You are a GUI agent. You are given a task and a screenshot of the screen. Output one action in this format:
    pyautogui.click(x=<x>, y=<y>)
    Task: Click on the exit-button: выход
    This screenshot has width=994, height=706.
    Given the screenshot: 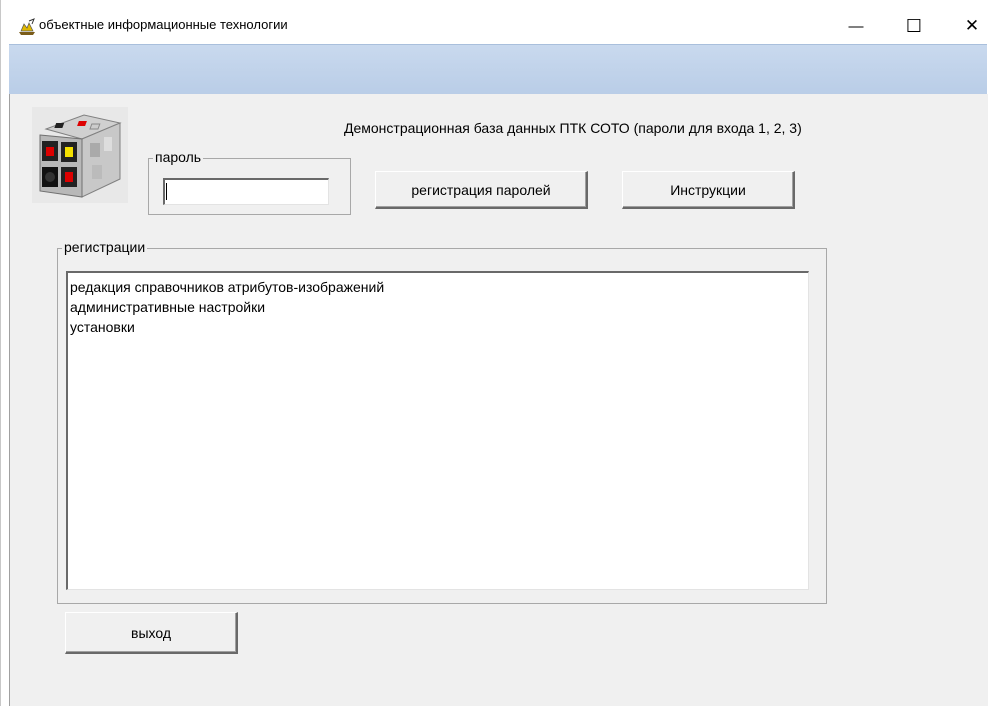 What is the action you would take?
    pyautogui.click(x=151, y=633)
    